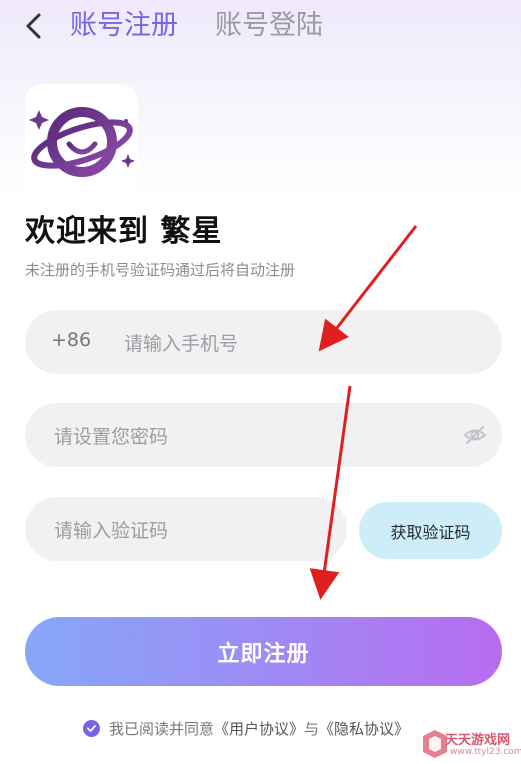 The image size is (521, 764). I want to click on phone-field: +86 请输入手机号, so click(263, 342).